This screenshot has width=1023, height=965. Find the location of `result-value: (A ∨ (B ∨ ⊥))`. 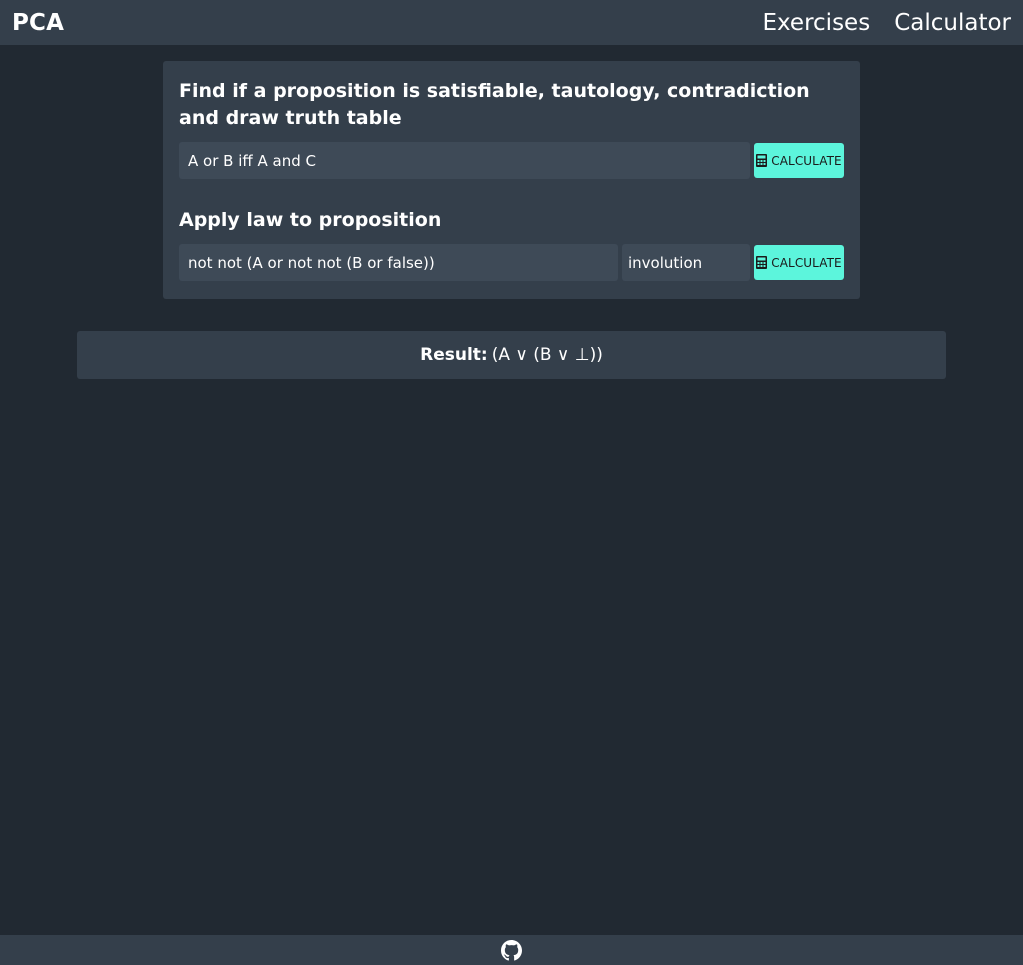

result-value: (A ∨ (B ∨ ⊥)) is located at coordinates (547, 355).